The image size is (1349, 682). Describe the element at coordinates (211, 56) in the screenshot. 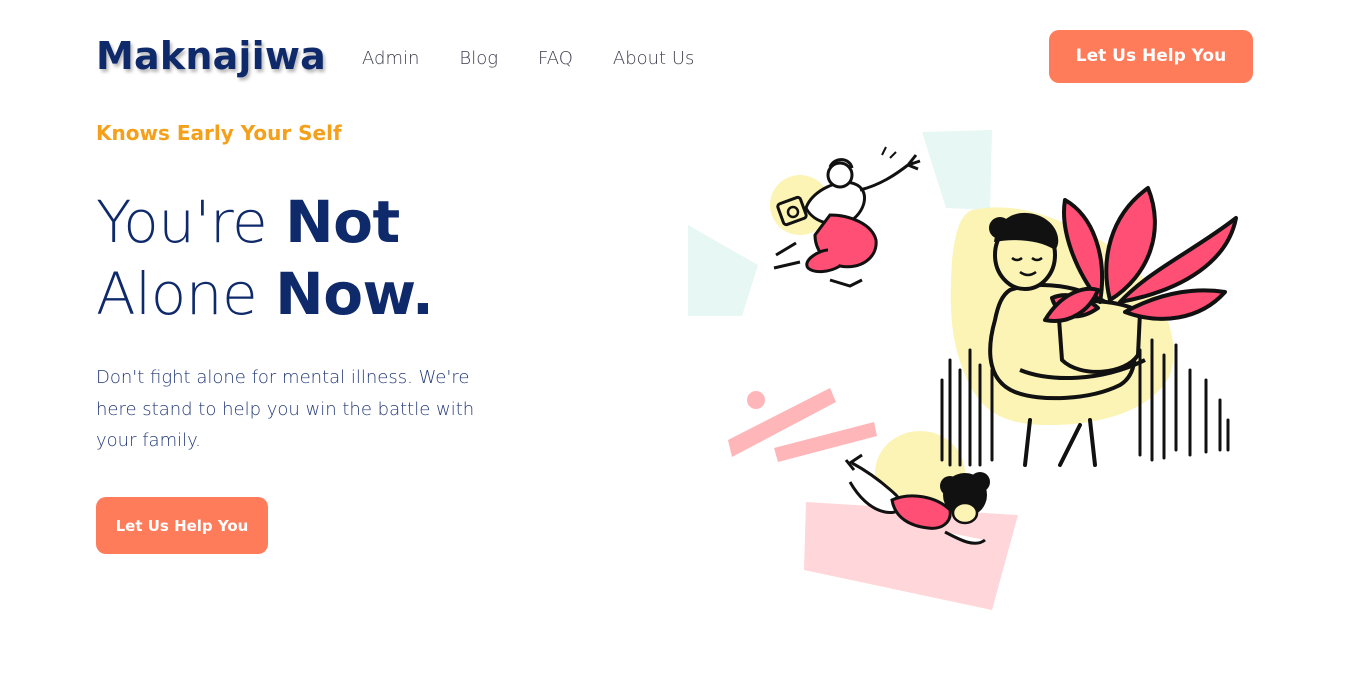

I see `brand-logo: Maknajiwa` at that location.